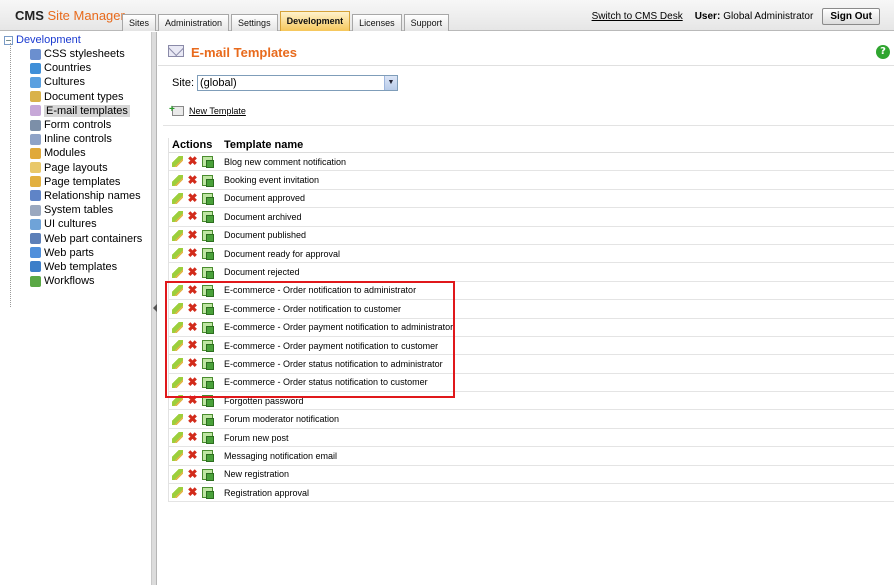  Describe the element at coordinates (69, 253) in the screenshot. I see `tree-item-label: Web parts` at that location.